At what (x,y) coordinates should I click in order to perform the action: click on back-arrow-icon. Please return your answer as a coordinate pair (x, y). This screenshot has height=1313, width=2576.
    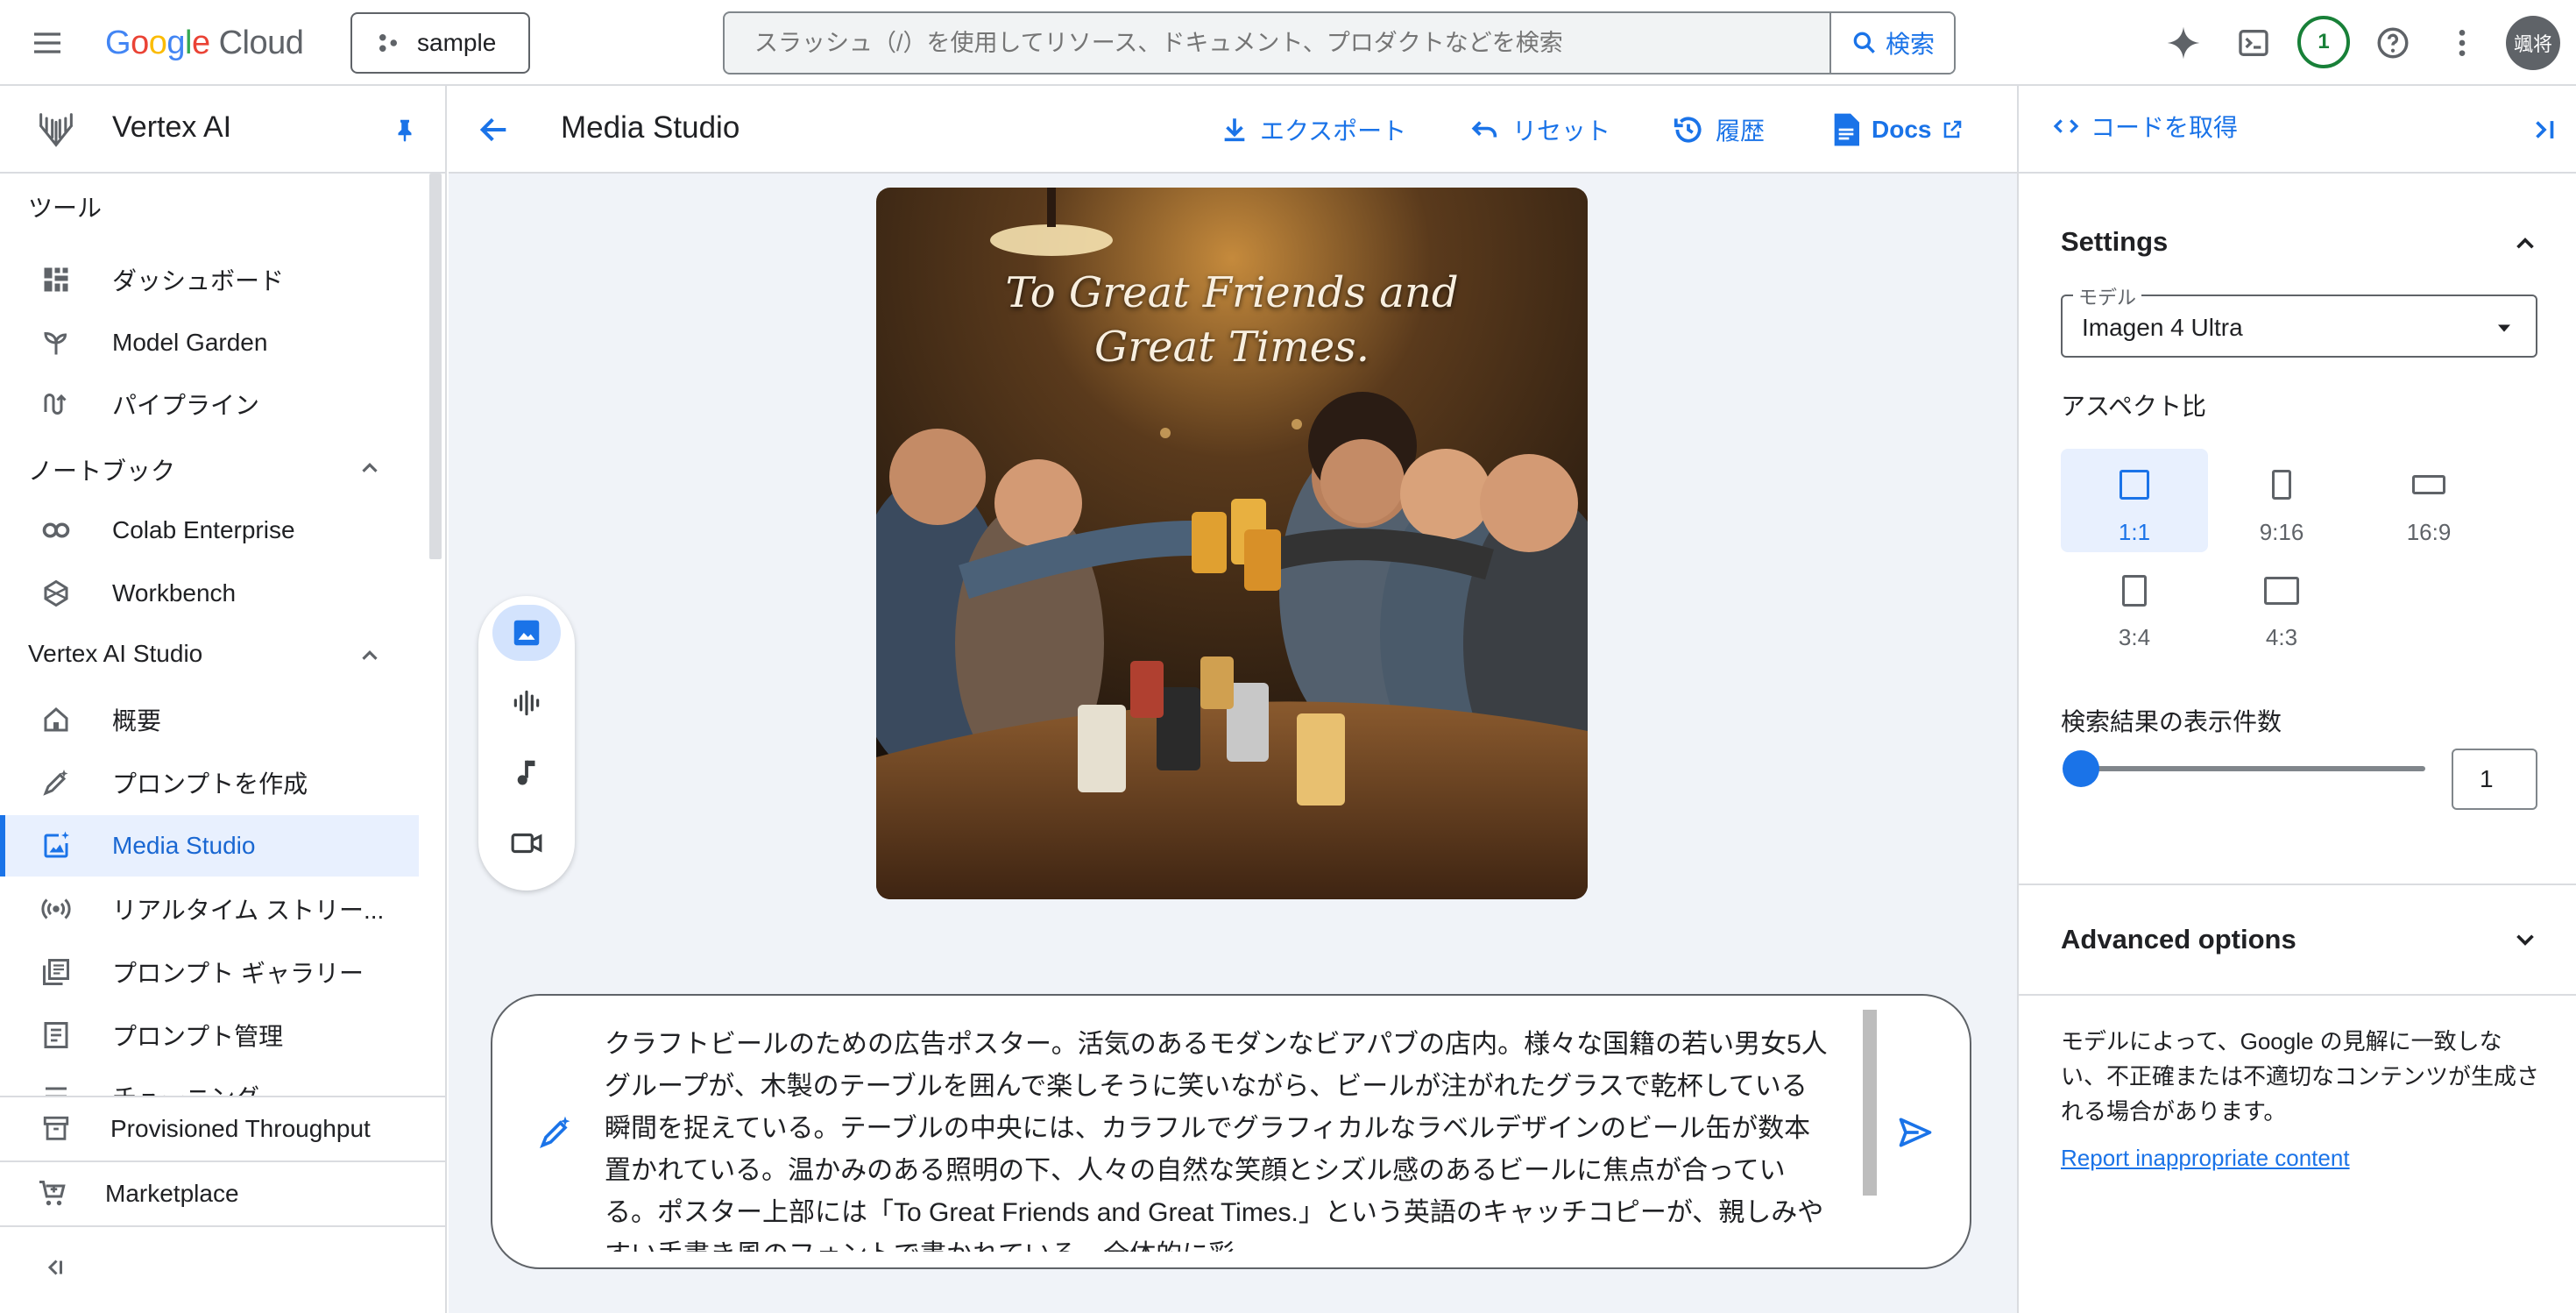
    Looking at the image, I should click on (494, 129).